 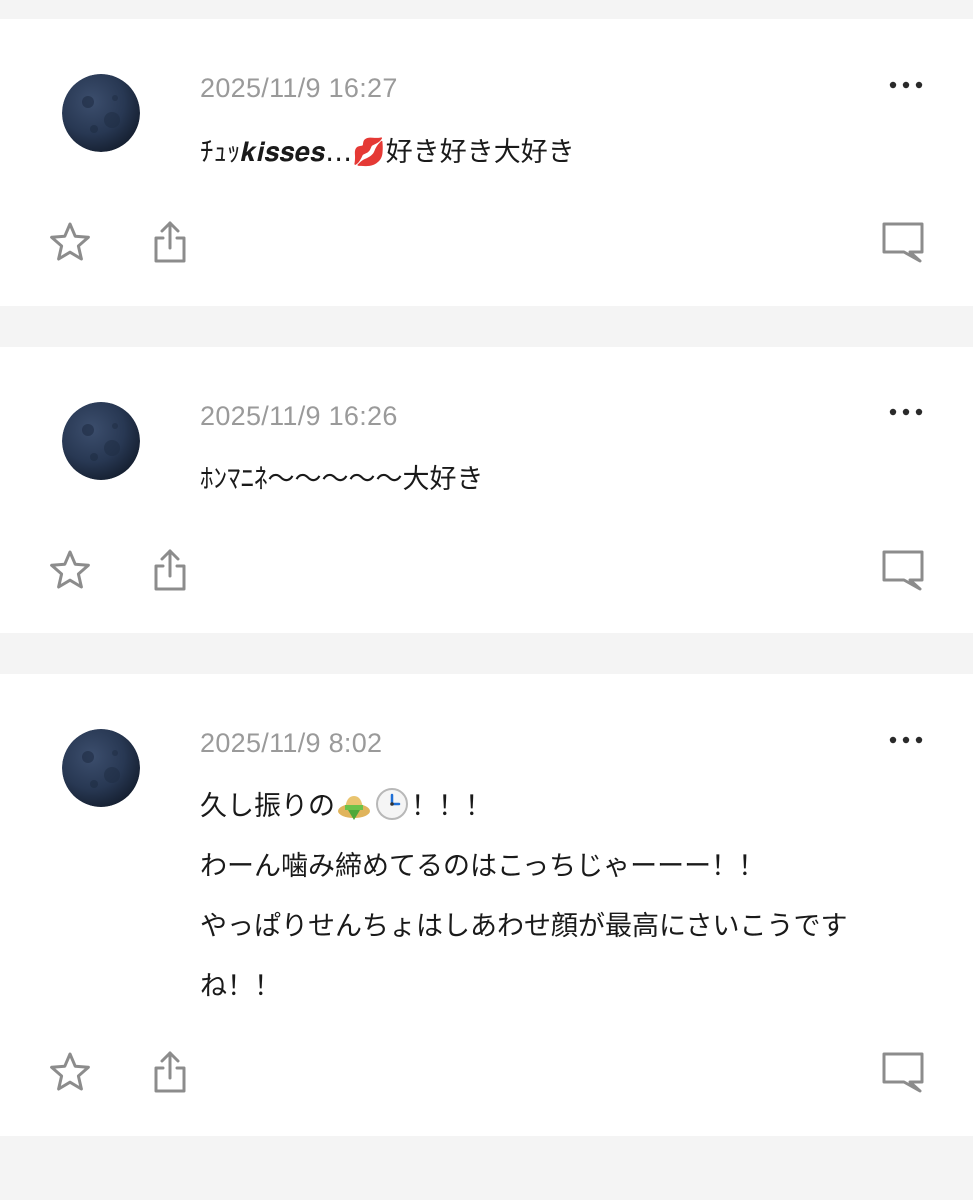 What do you see at coordinates (267, 806) in the screenshot?
I see `post-text-segment: 久し振りの` at bounding box center [267, 806].